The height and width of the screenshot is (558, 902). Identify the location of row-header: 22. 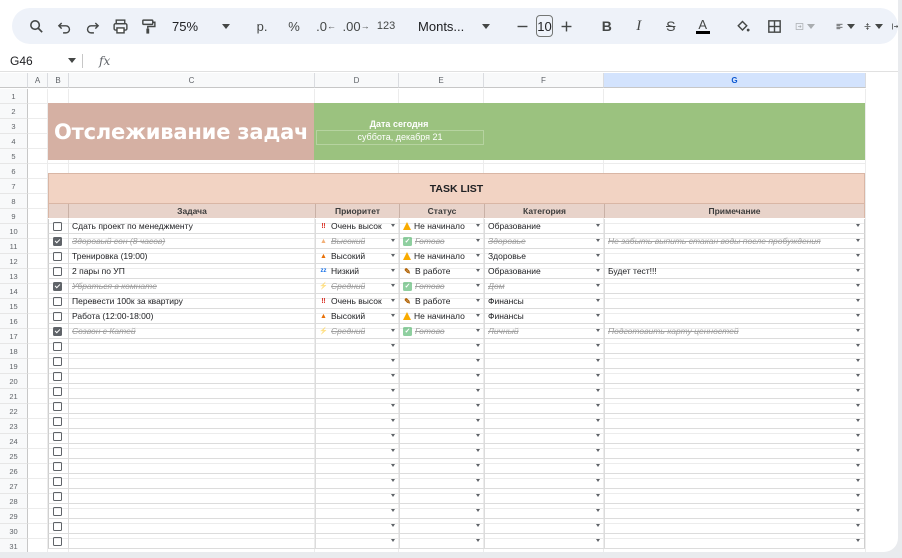
(14, 411).